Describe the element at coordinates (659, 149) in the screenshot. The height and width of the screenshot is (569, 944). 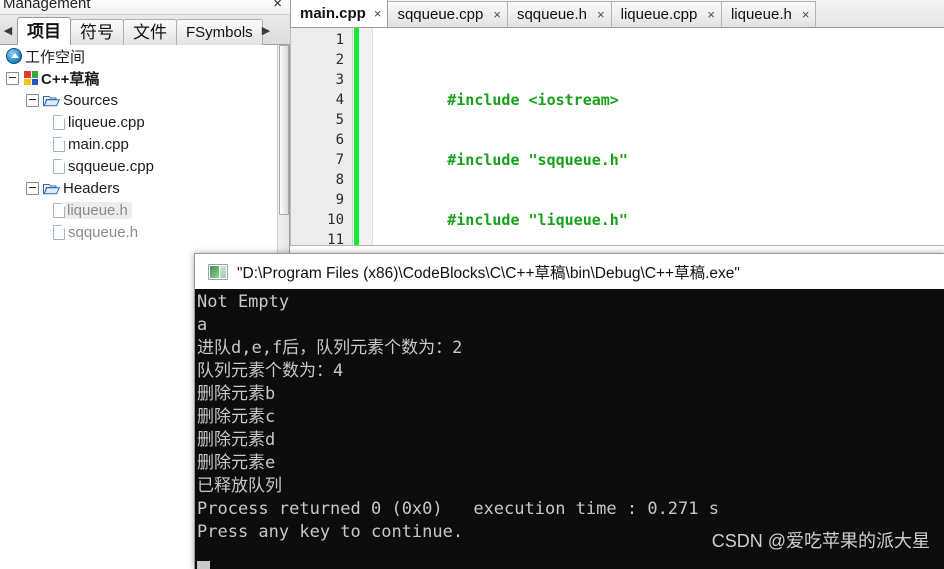
I see `code-line: #include "sqqueue.h"` at that location.